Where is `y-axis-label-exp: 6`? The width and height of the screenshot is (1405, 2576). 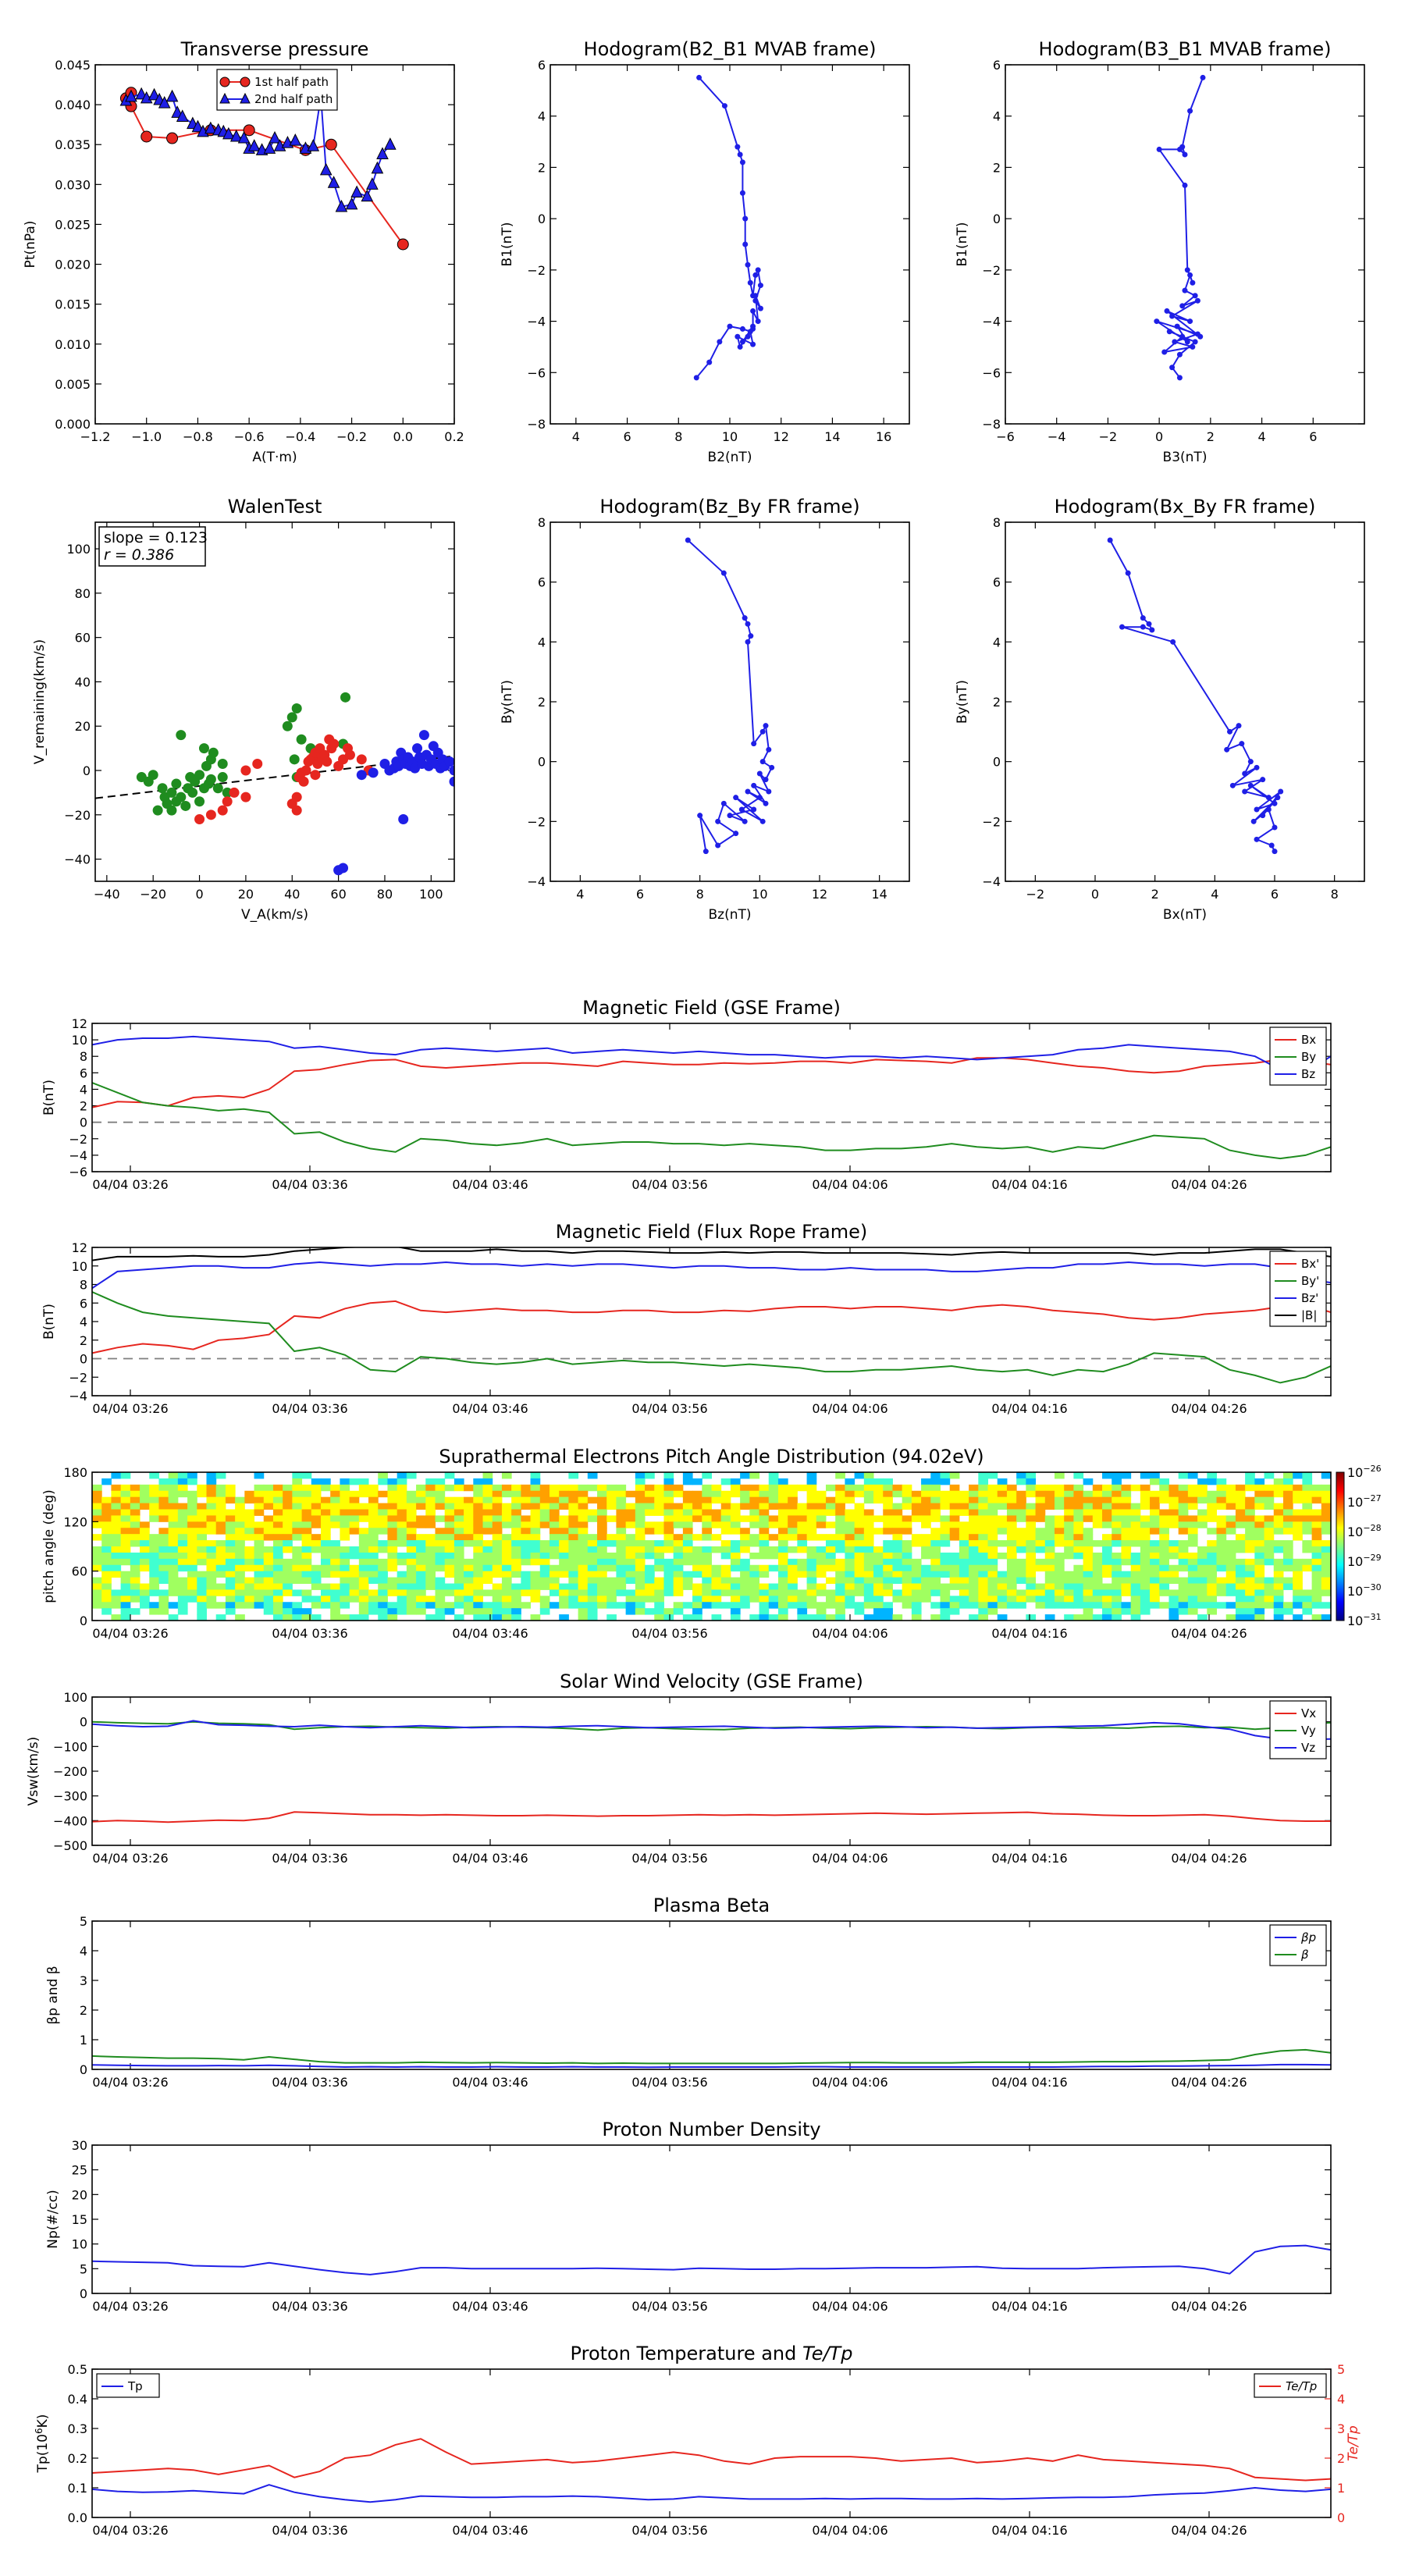 y-axis-label-exp: 6 is located at coordinates (39, 2431).